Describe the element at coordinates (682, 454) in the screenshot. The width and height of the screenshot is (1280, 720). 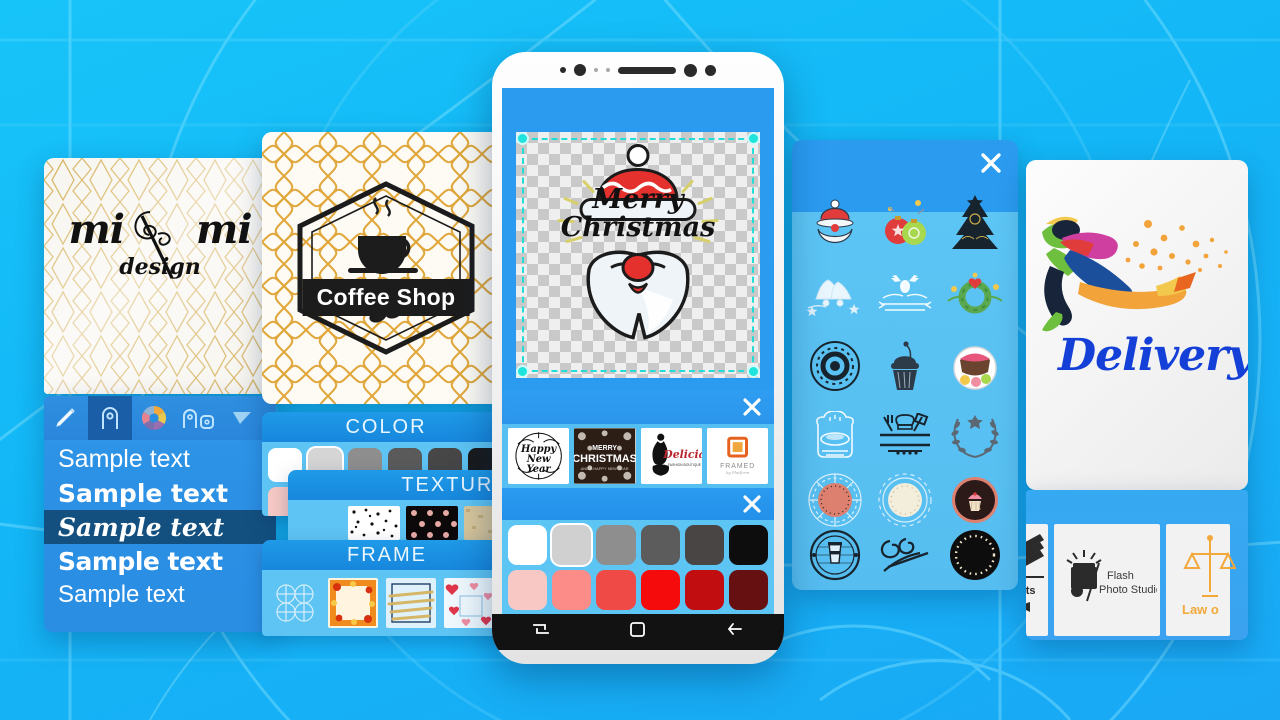
I see `svg-text: Delicia` at that location.